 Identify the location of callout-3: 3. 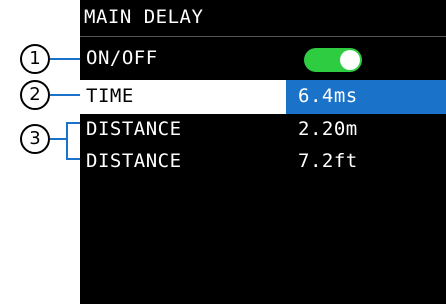
(35, 139).